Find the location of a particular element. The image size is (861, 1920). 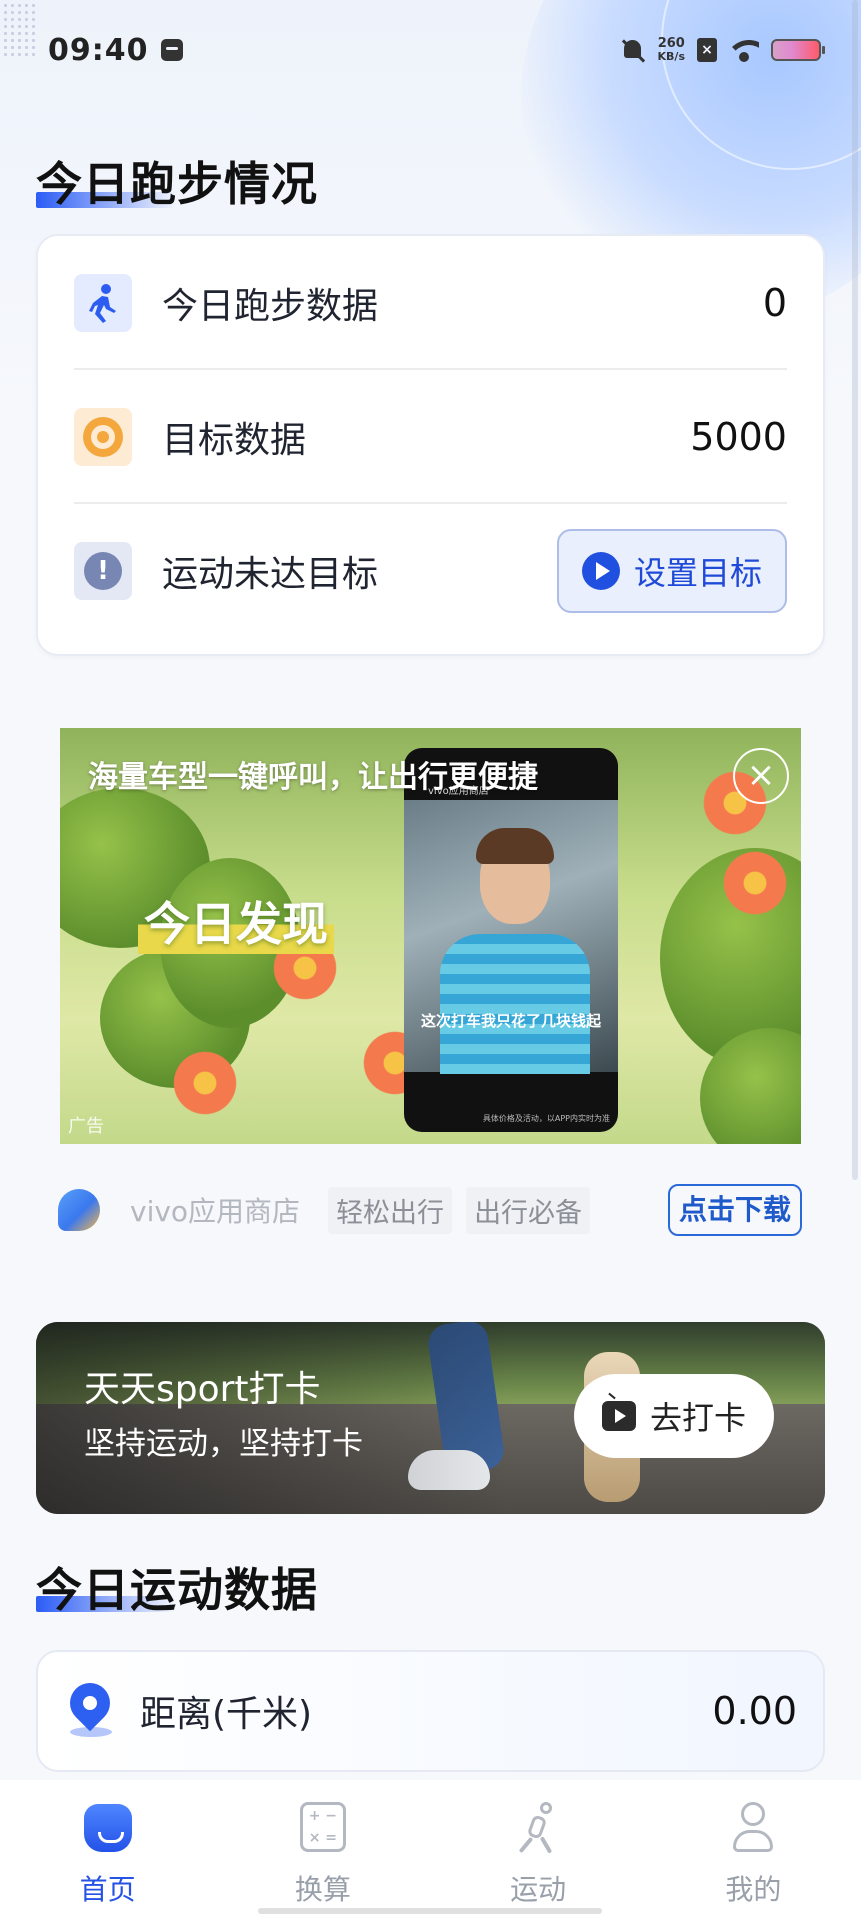

ad-tag-chip: 出行必备 is located at coordinates (528, 1210).